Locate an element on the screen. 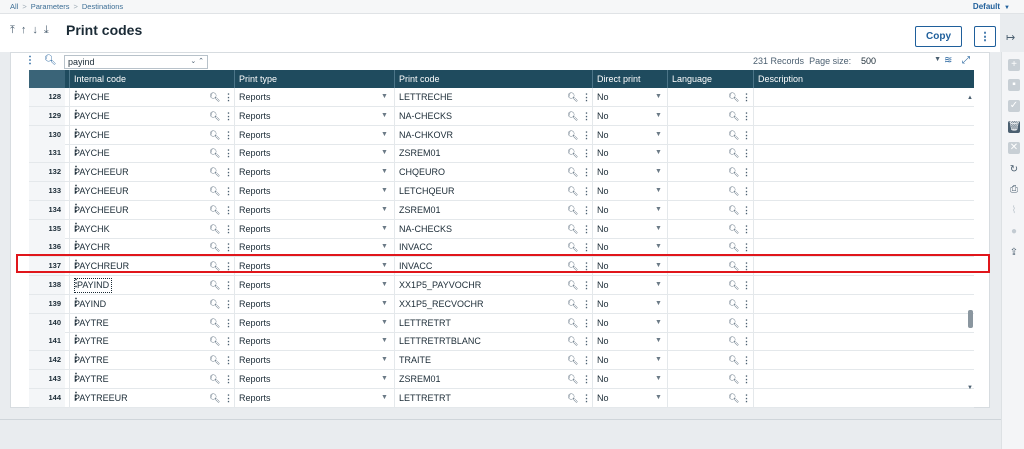  table-row: 140 ⋮ PAYTRE 🔍︎ ⋮ Reports ▼ LETTRETRT 🔍︎ ⋮ No ▼ 🔍︎ ⋮ is located at coordinates (501, 323).